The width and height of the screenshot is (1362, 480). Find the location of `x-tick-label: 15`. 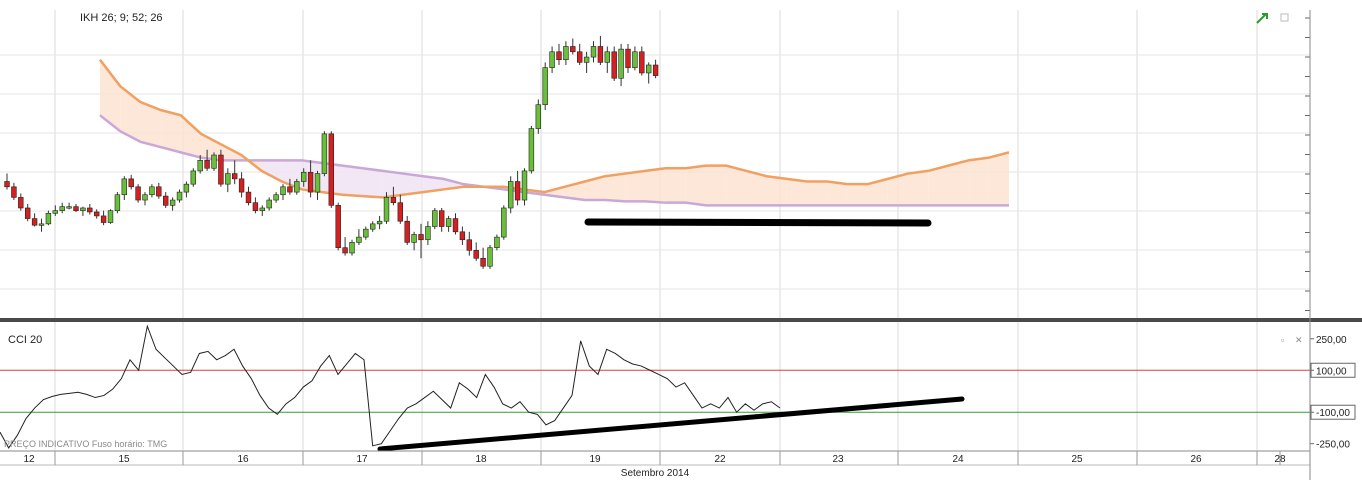

x-tick-label: 15 is located at coordinates (124, 459).